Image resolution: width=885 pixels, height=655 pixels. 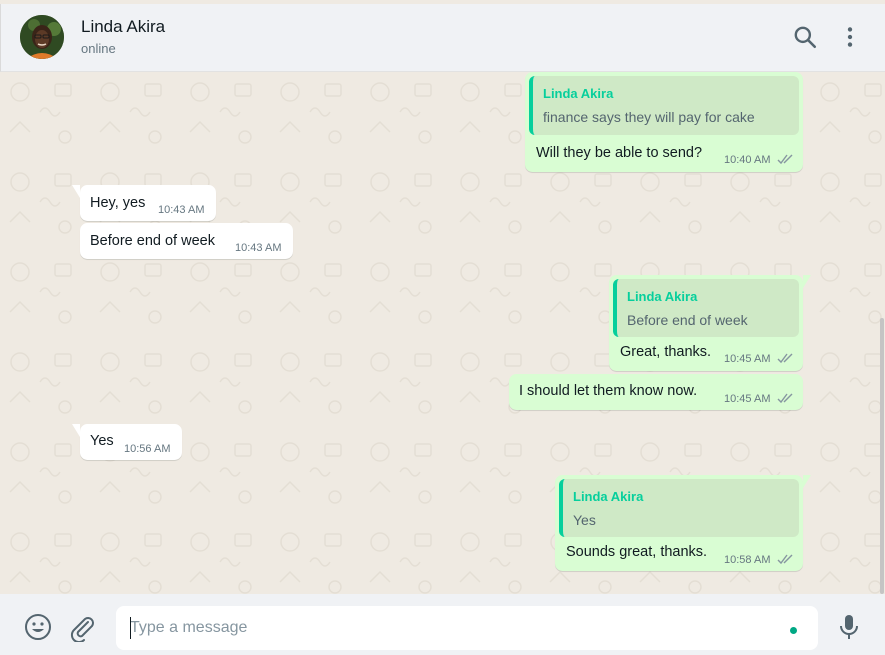 I want to click on quote-text: Before end of week, so click(x=687, y=320).